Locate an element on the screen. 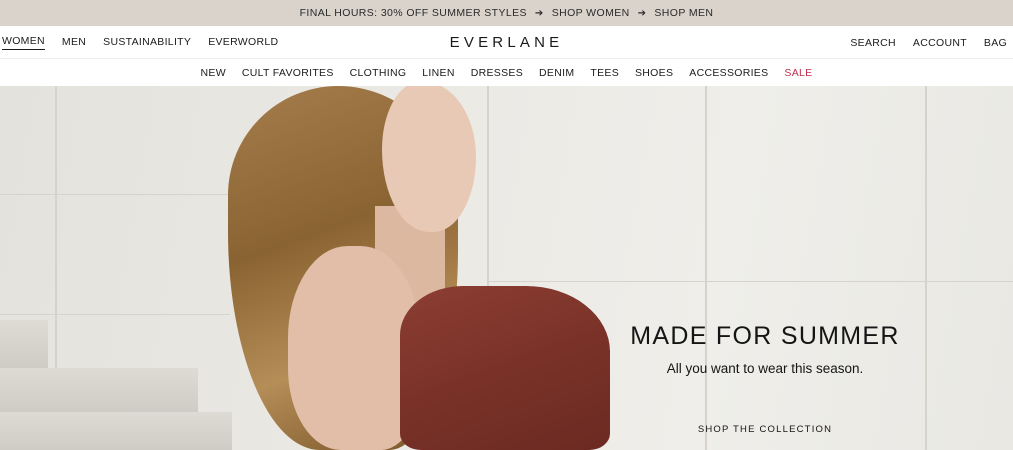 The width and height of the screenshot is (1013, 450). logo: EVERLANE is located at coordinates (507, 42).